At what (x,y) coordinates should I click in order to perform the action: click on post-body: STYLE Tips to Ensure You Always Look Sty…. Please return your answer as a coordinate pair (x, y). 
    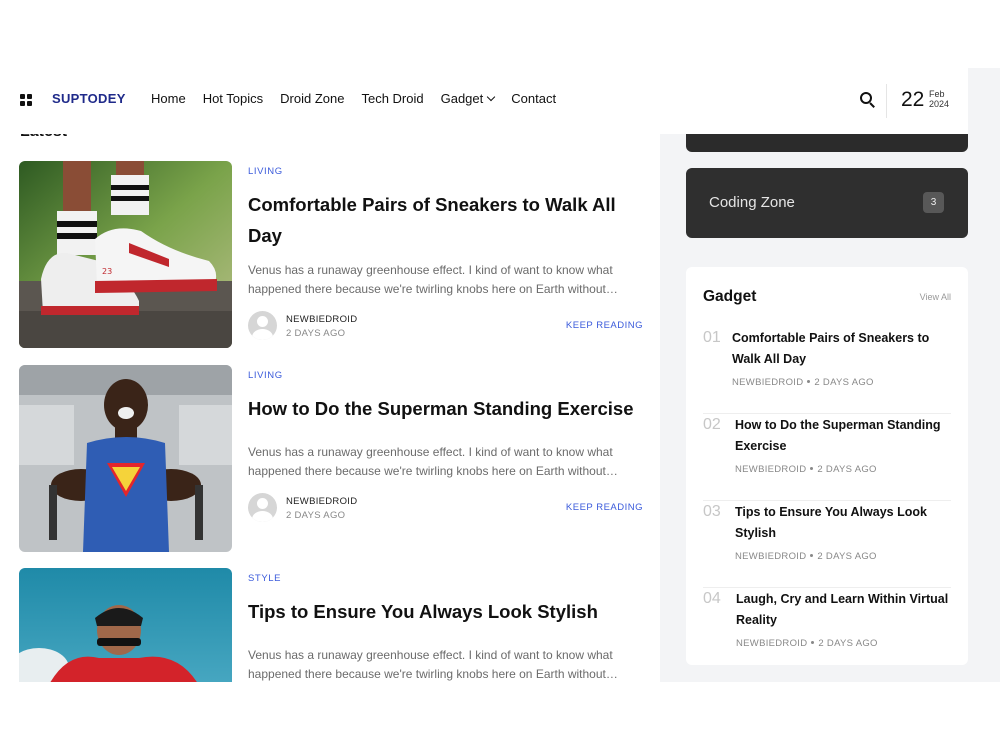
    Looking at the image, I should click on (448, 625).